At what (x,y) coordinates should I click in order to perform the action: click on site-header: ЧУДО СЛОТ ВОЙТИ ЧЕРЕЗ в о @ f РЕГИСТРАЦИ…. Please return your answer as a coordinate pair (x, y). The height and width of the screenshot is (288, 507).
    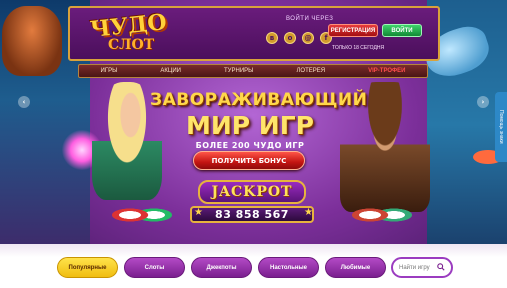
    Looking at the image, I should click on (254, 33).